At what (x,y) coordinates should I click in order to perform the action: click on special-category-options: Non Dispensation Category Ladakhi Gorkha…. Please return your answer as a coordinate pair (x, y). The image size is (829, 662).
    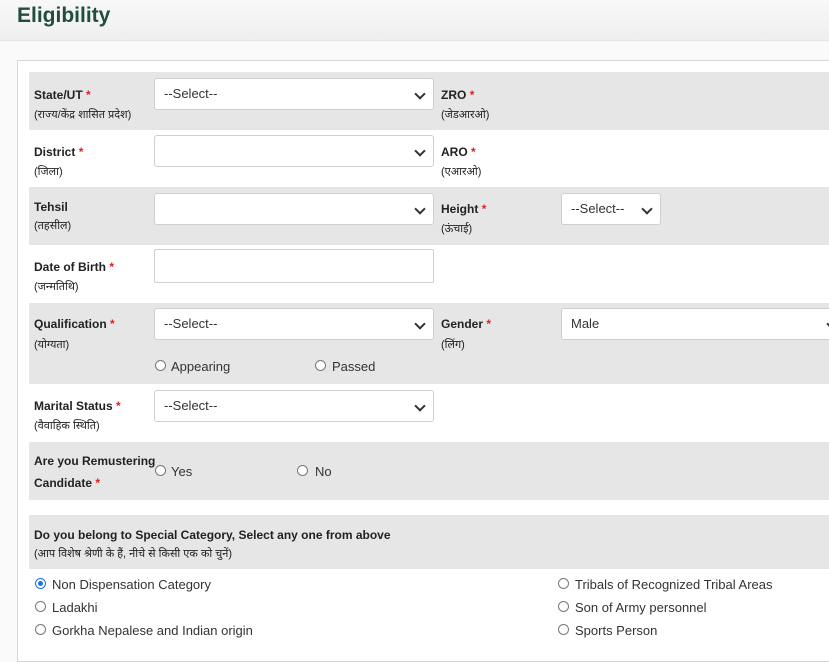
    Looking at the image, I should click on (429, 605).